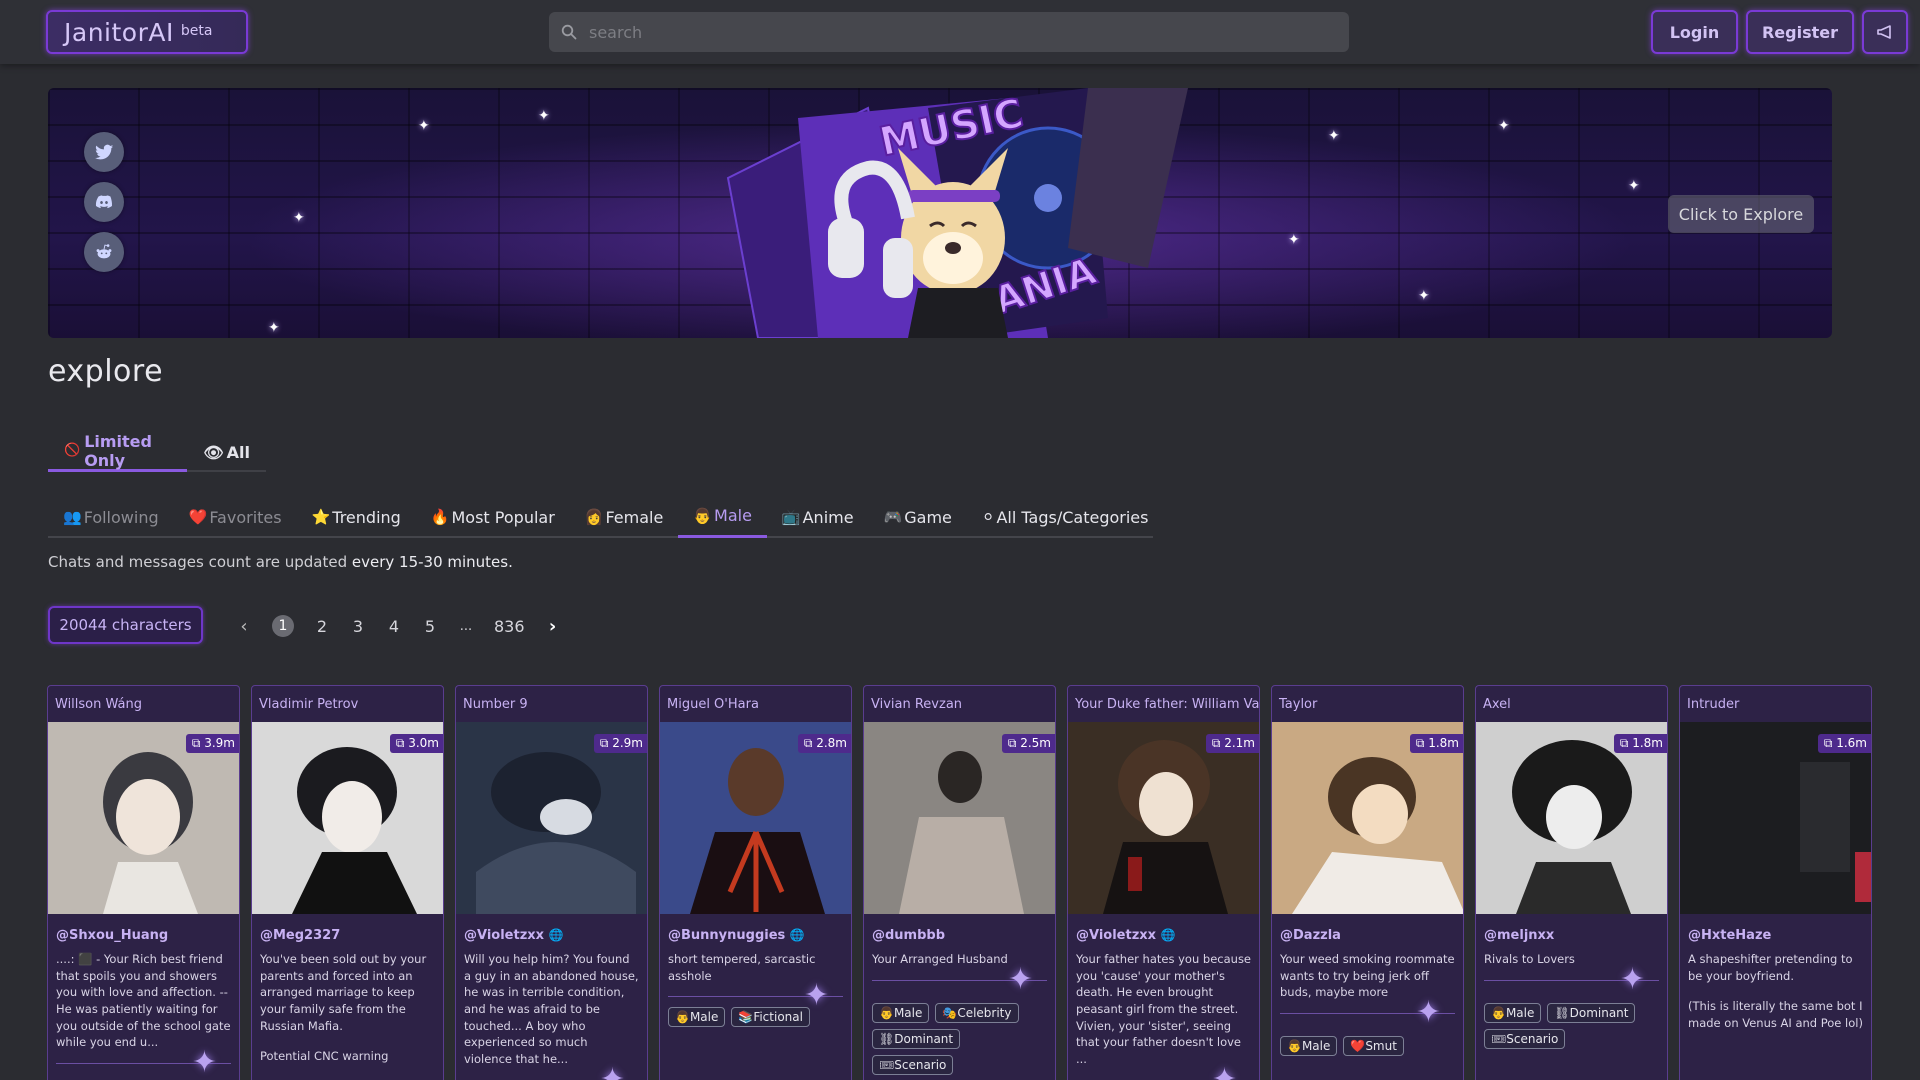 The width and height of the screenshot is (1920, 1080). Describe the element at coordinates (1065, 517) in the screenshot. I see `tab-all-tags: ⚪ All Tags/Categories` at that location.